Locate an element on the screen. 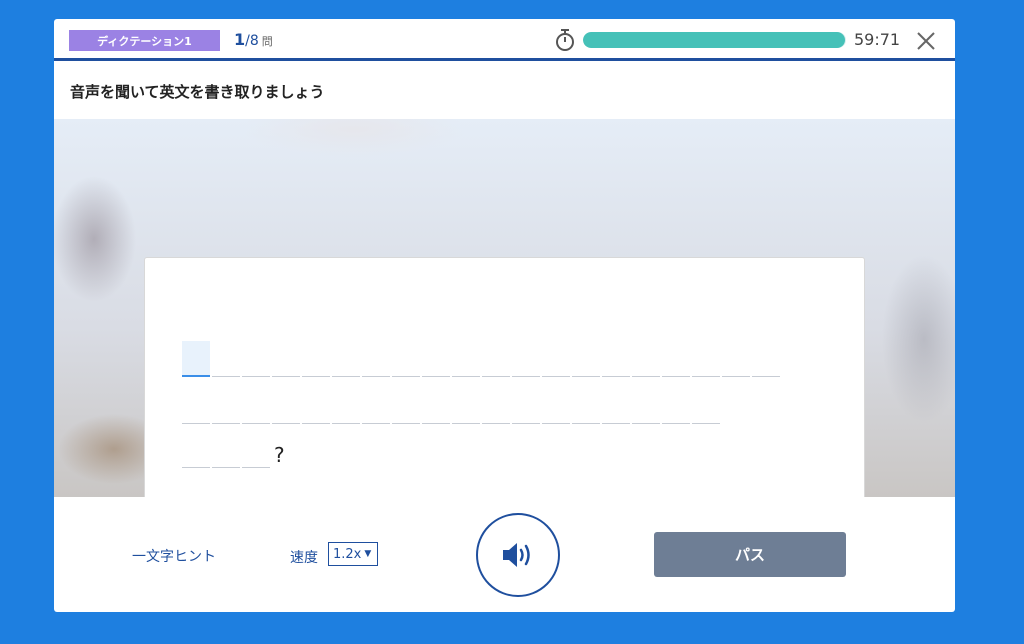 The height and width of the screenshot is (644, 1024). timer-progress-bar is located at coordinates (714, 40).